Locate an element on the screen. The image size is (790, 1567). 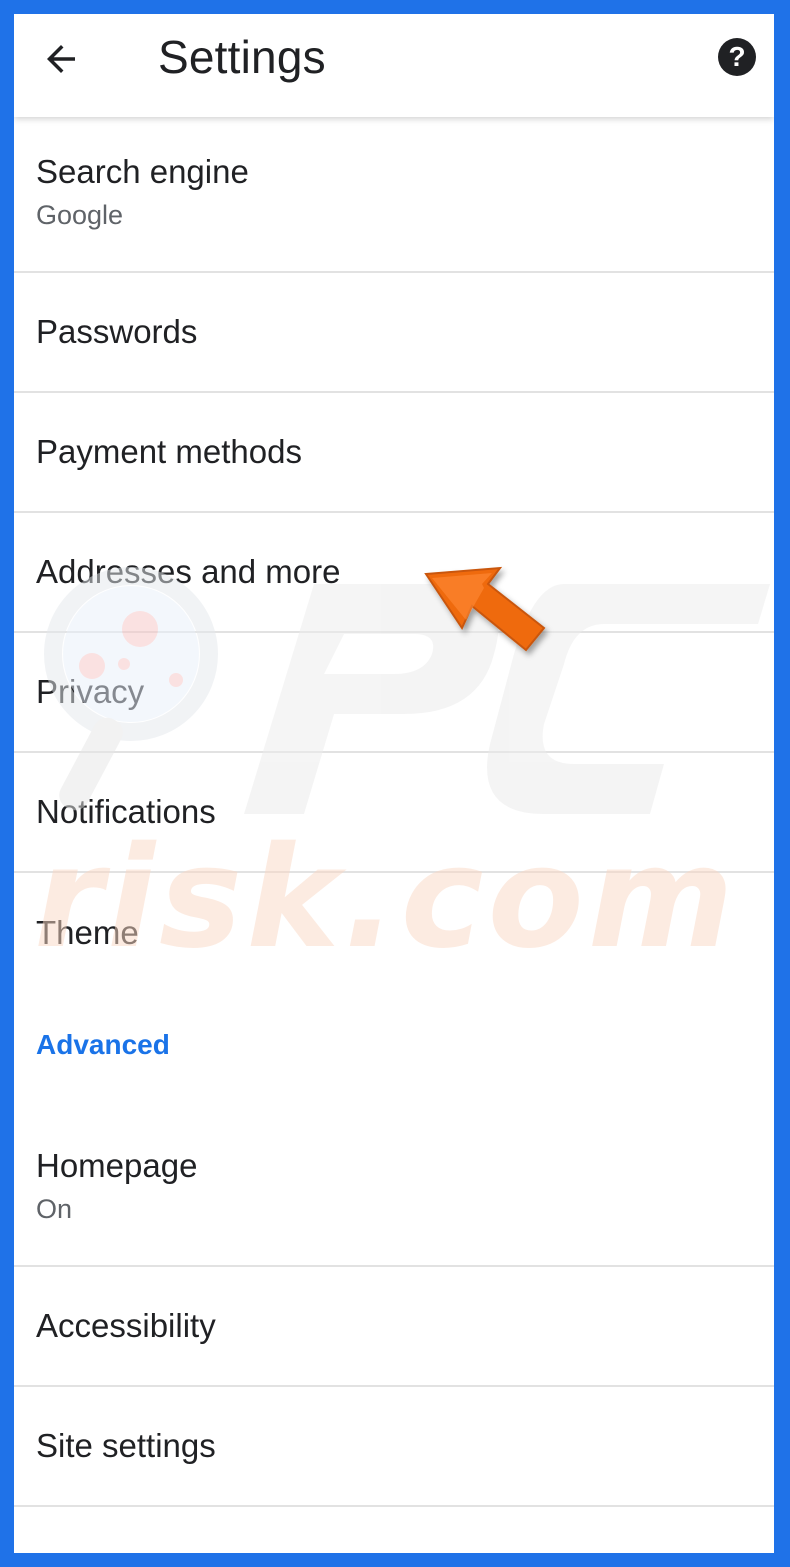
settings-item-label: Addresses and more is located at coordinates (188, 572).